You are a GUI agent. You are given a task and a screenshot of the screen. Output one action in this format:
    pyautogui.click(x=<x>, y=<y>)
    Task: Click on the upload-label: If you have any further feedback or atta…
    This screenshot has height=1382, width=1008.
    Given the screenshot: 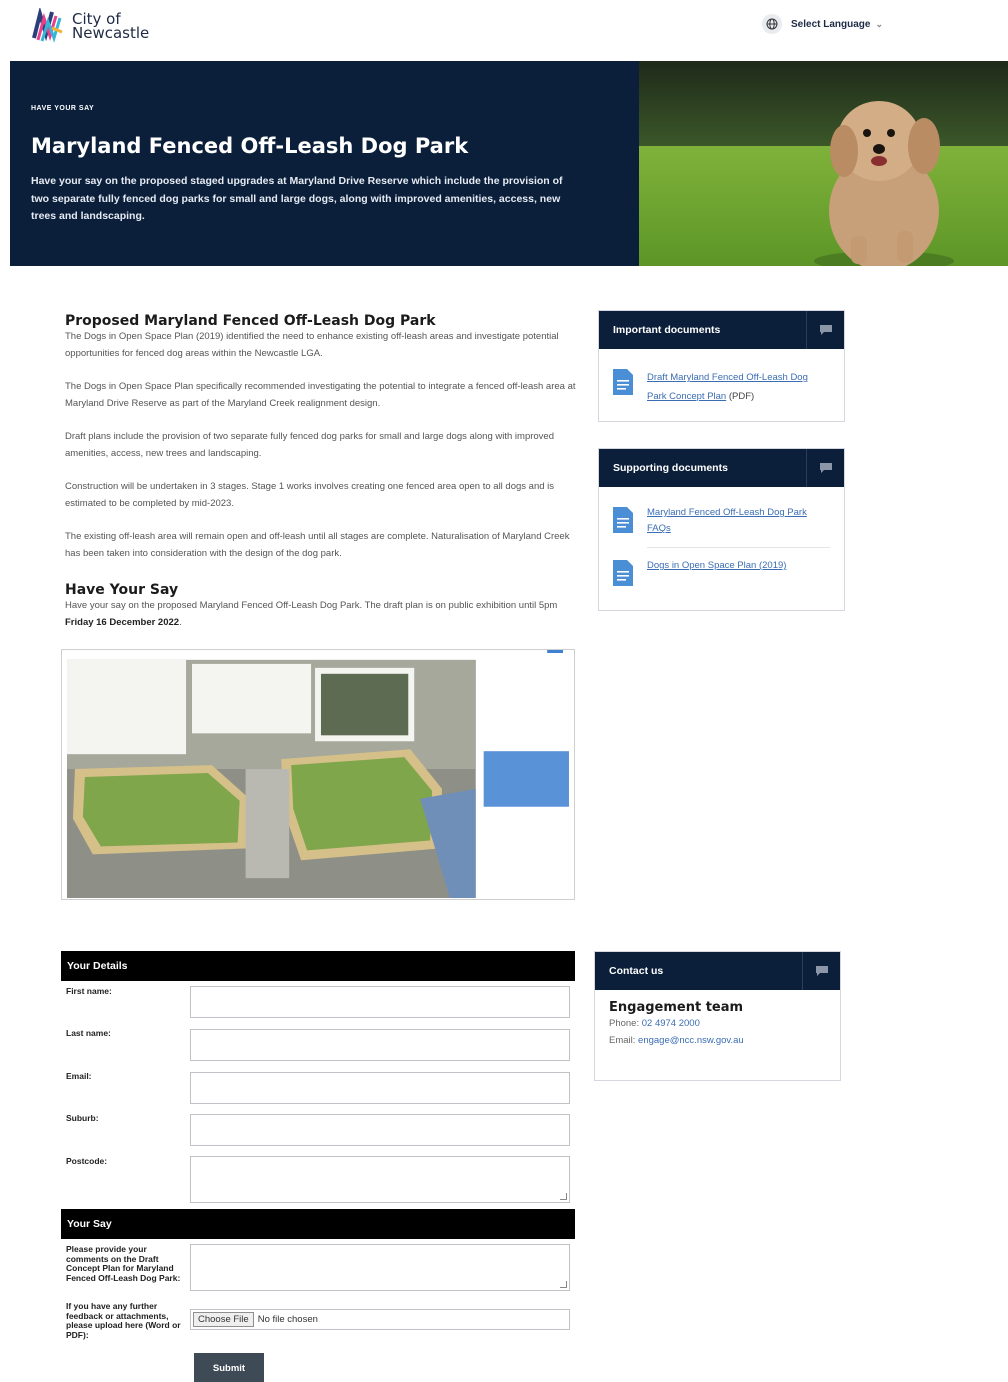 What is the action you would take?
    pyautogui.click(x=123, y=1320)
    